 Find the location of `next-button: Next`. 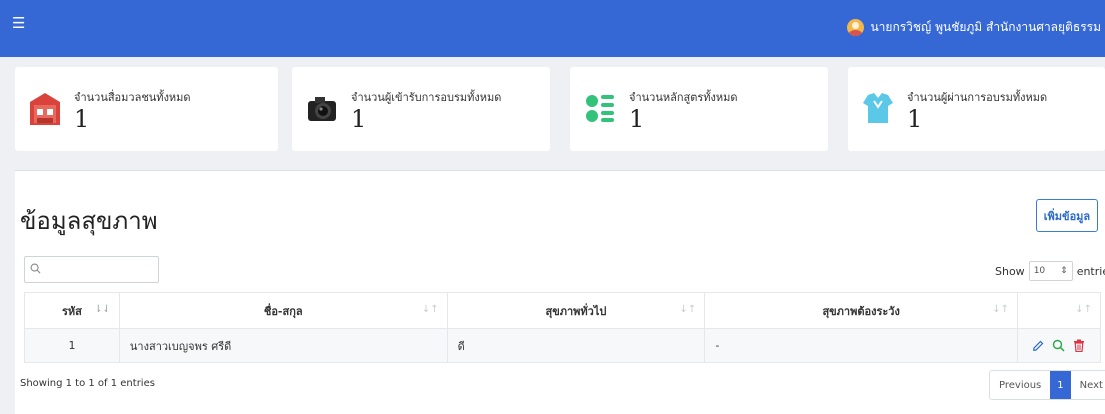

next-button: Next is located at coordinates (1087, 385).